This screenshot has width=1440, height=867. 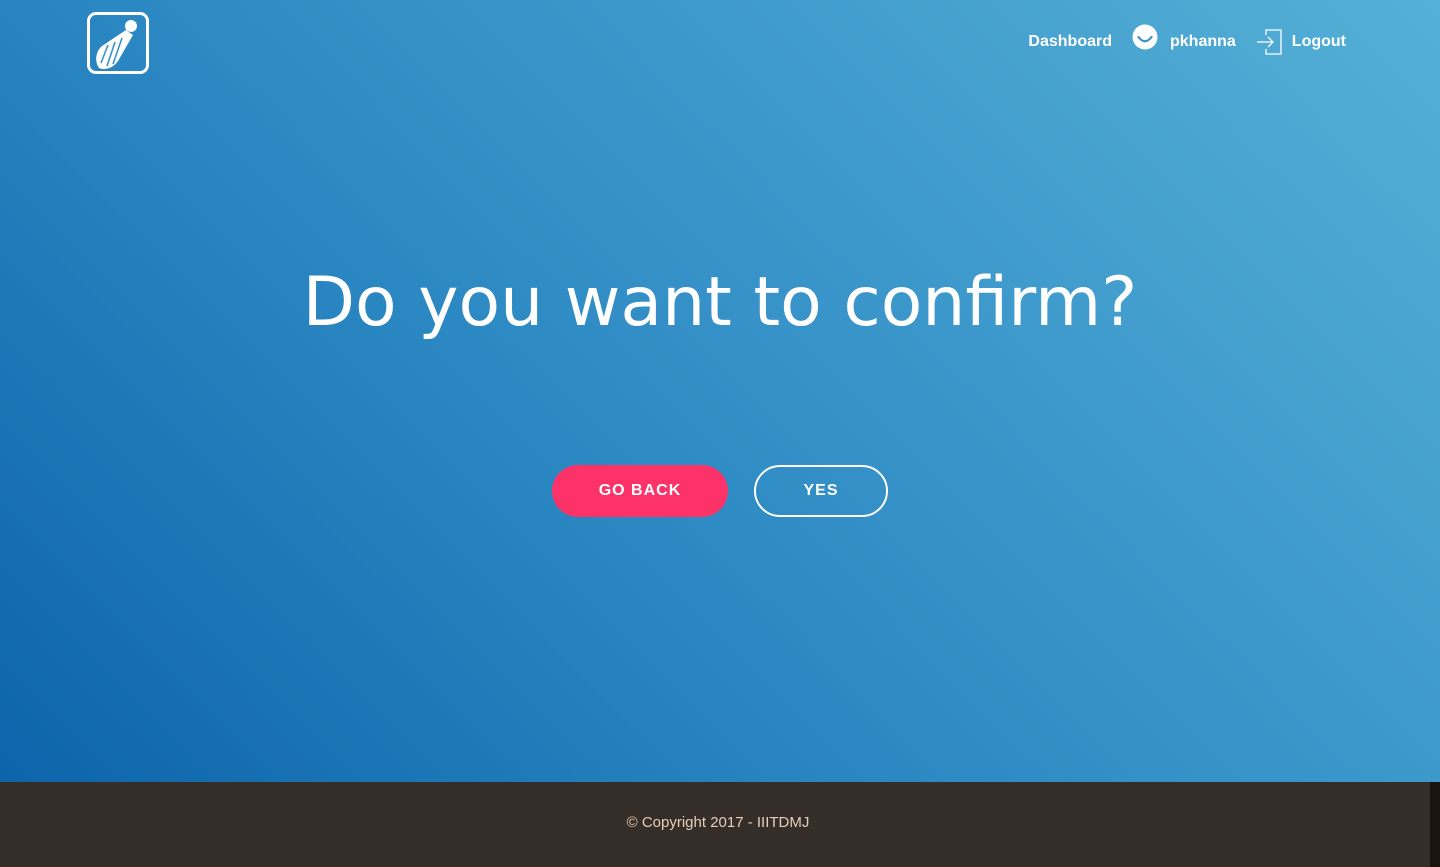 I want to click on nav-dashboard-label: Dashboard, so click(x=1070, y=41).